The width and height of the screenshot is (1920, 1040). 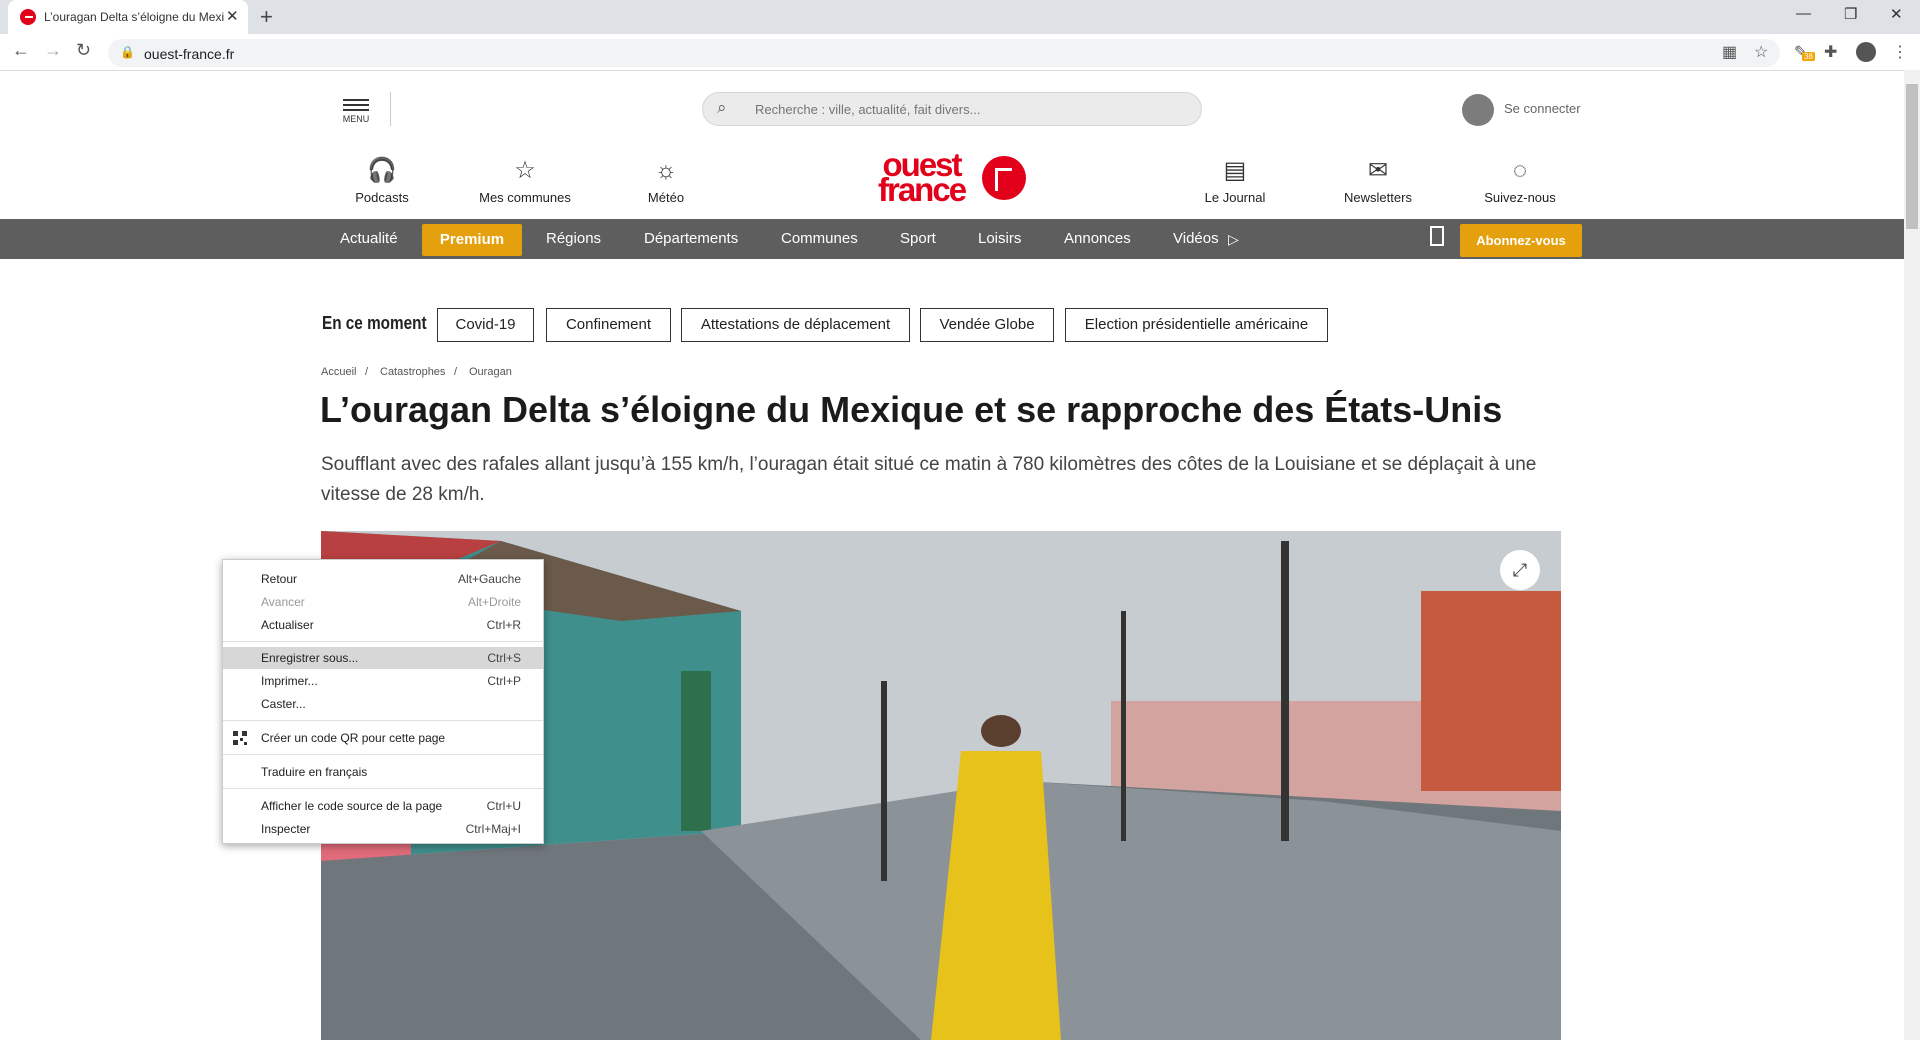 What do you see at coordinates (503, 625) in the screenshot?
I see `ctx-shortcut: Ctrl+R` at bounding box center [503, 625].